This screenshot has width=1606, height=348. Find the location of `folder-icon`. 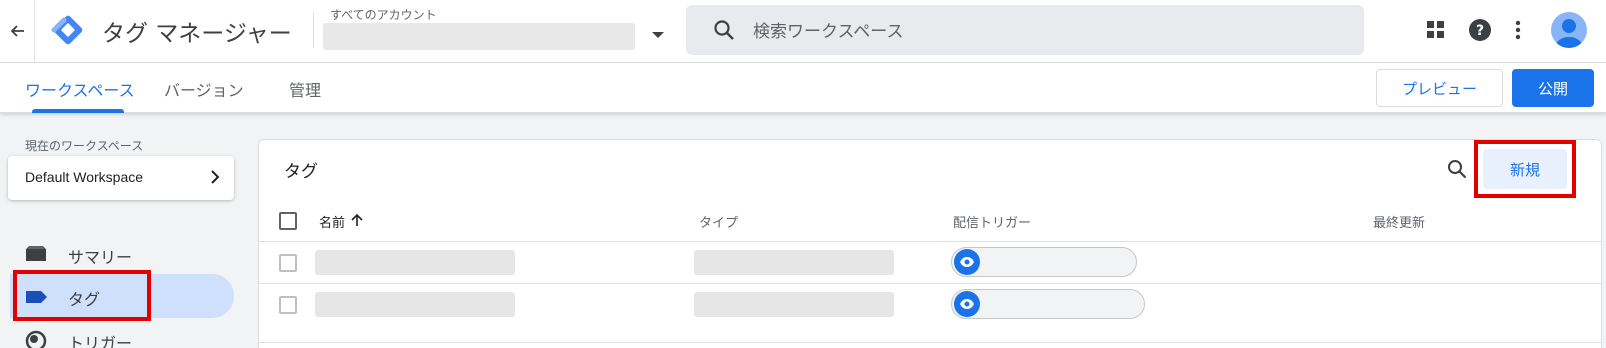

folder-icon is located at coordinates (36, 256).